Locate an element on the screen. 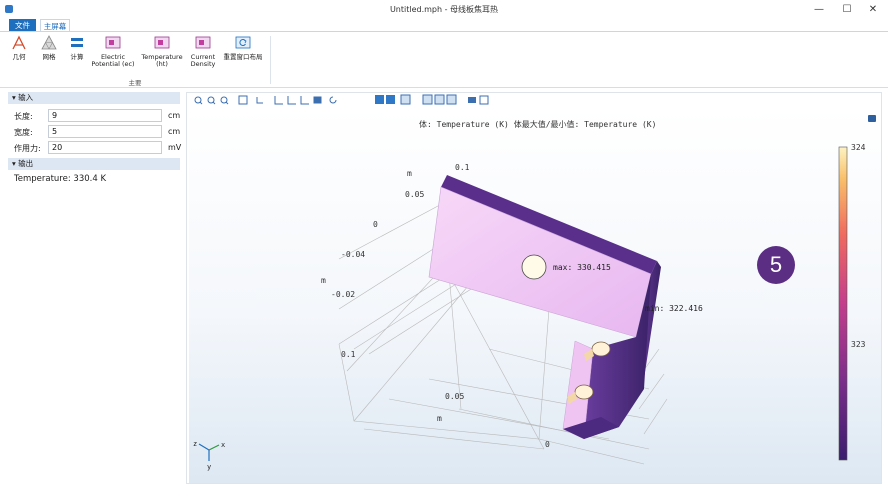 The height and width of the screenshot is (498, 888). reset-layout-icon is located at coordinates (243, 42).